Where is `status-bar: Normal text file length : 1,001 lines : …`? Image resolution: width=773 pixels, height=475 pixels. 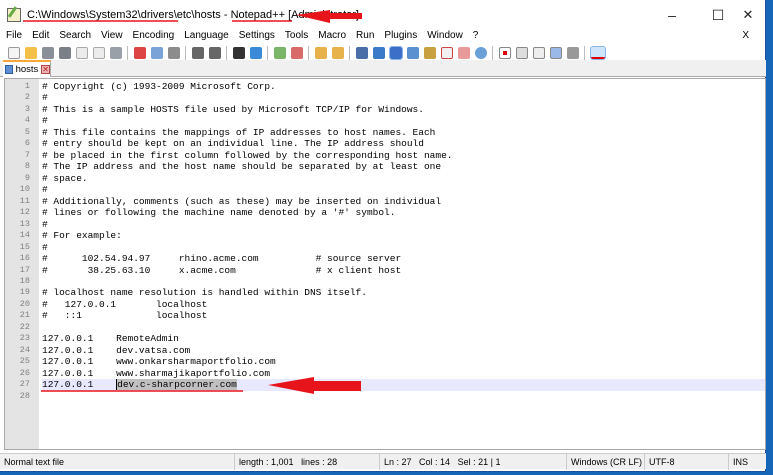 status-bar: Normal text file length : 1,001 lines : … is located at coordinates (383, 461).